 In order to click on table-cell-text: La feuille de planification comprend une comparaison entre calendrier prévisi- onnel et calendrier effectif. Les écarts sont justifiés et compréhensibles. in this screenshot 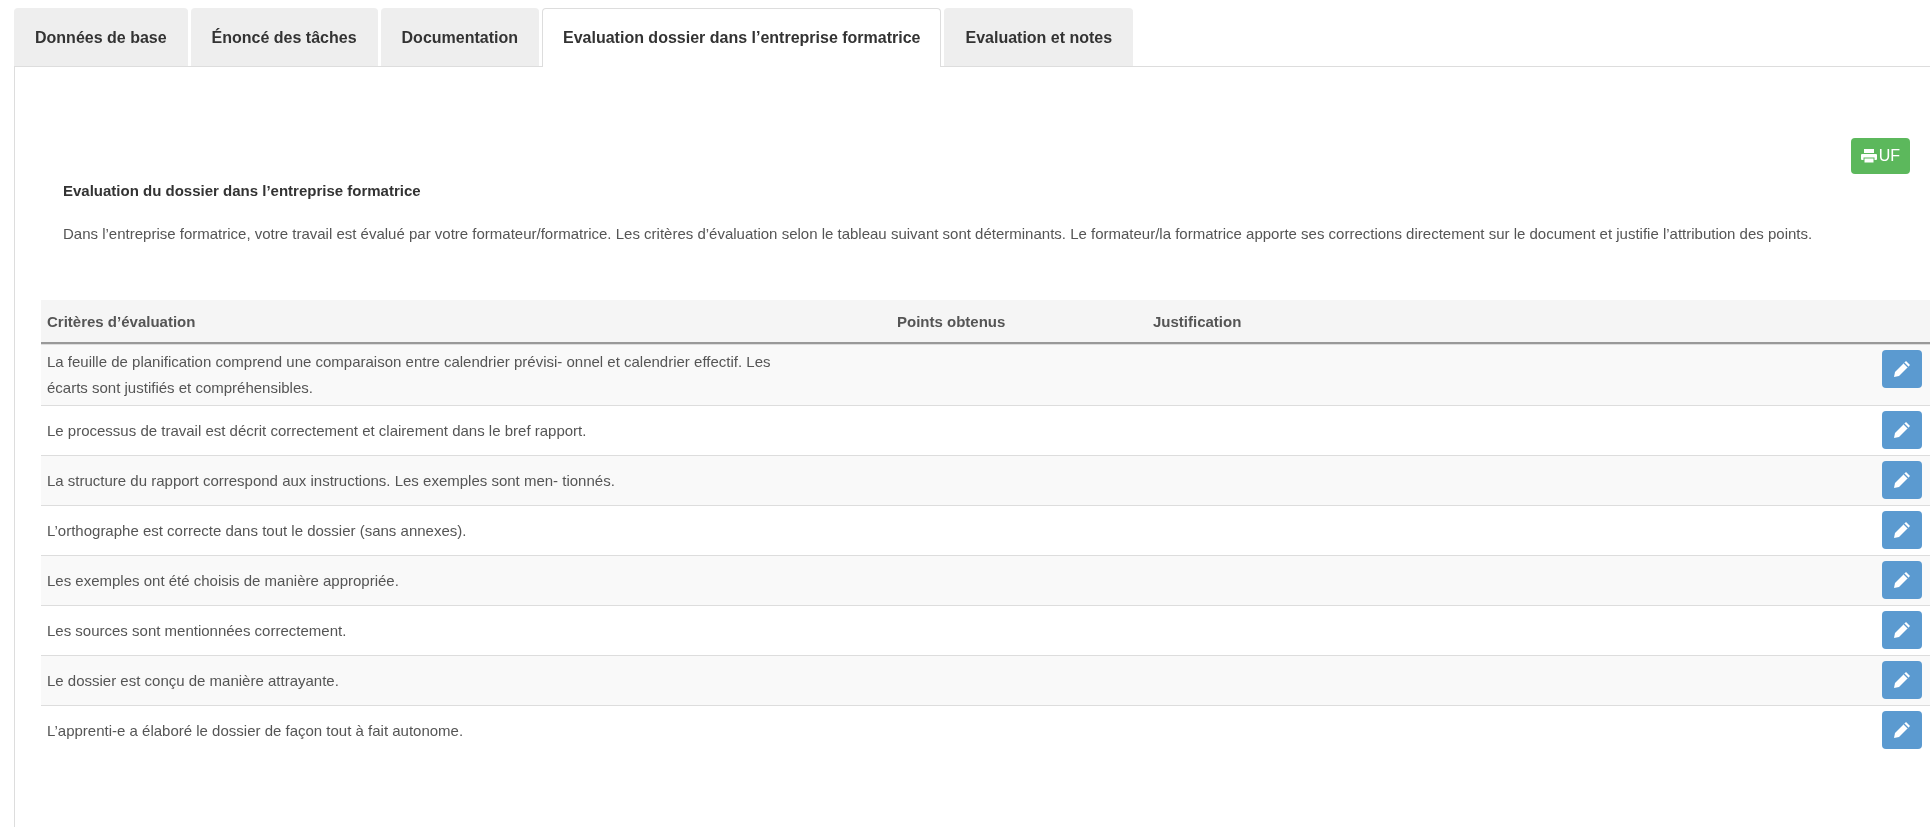, I will do `click(409, 375)`.